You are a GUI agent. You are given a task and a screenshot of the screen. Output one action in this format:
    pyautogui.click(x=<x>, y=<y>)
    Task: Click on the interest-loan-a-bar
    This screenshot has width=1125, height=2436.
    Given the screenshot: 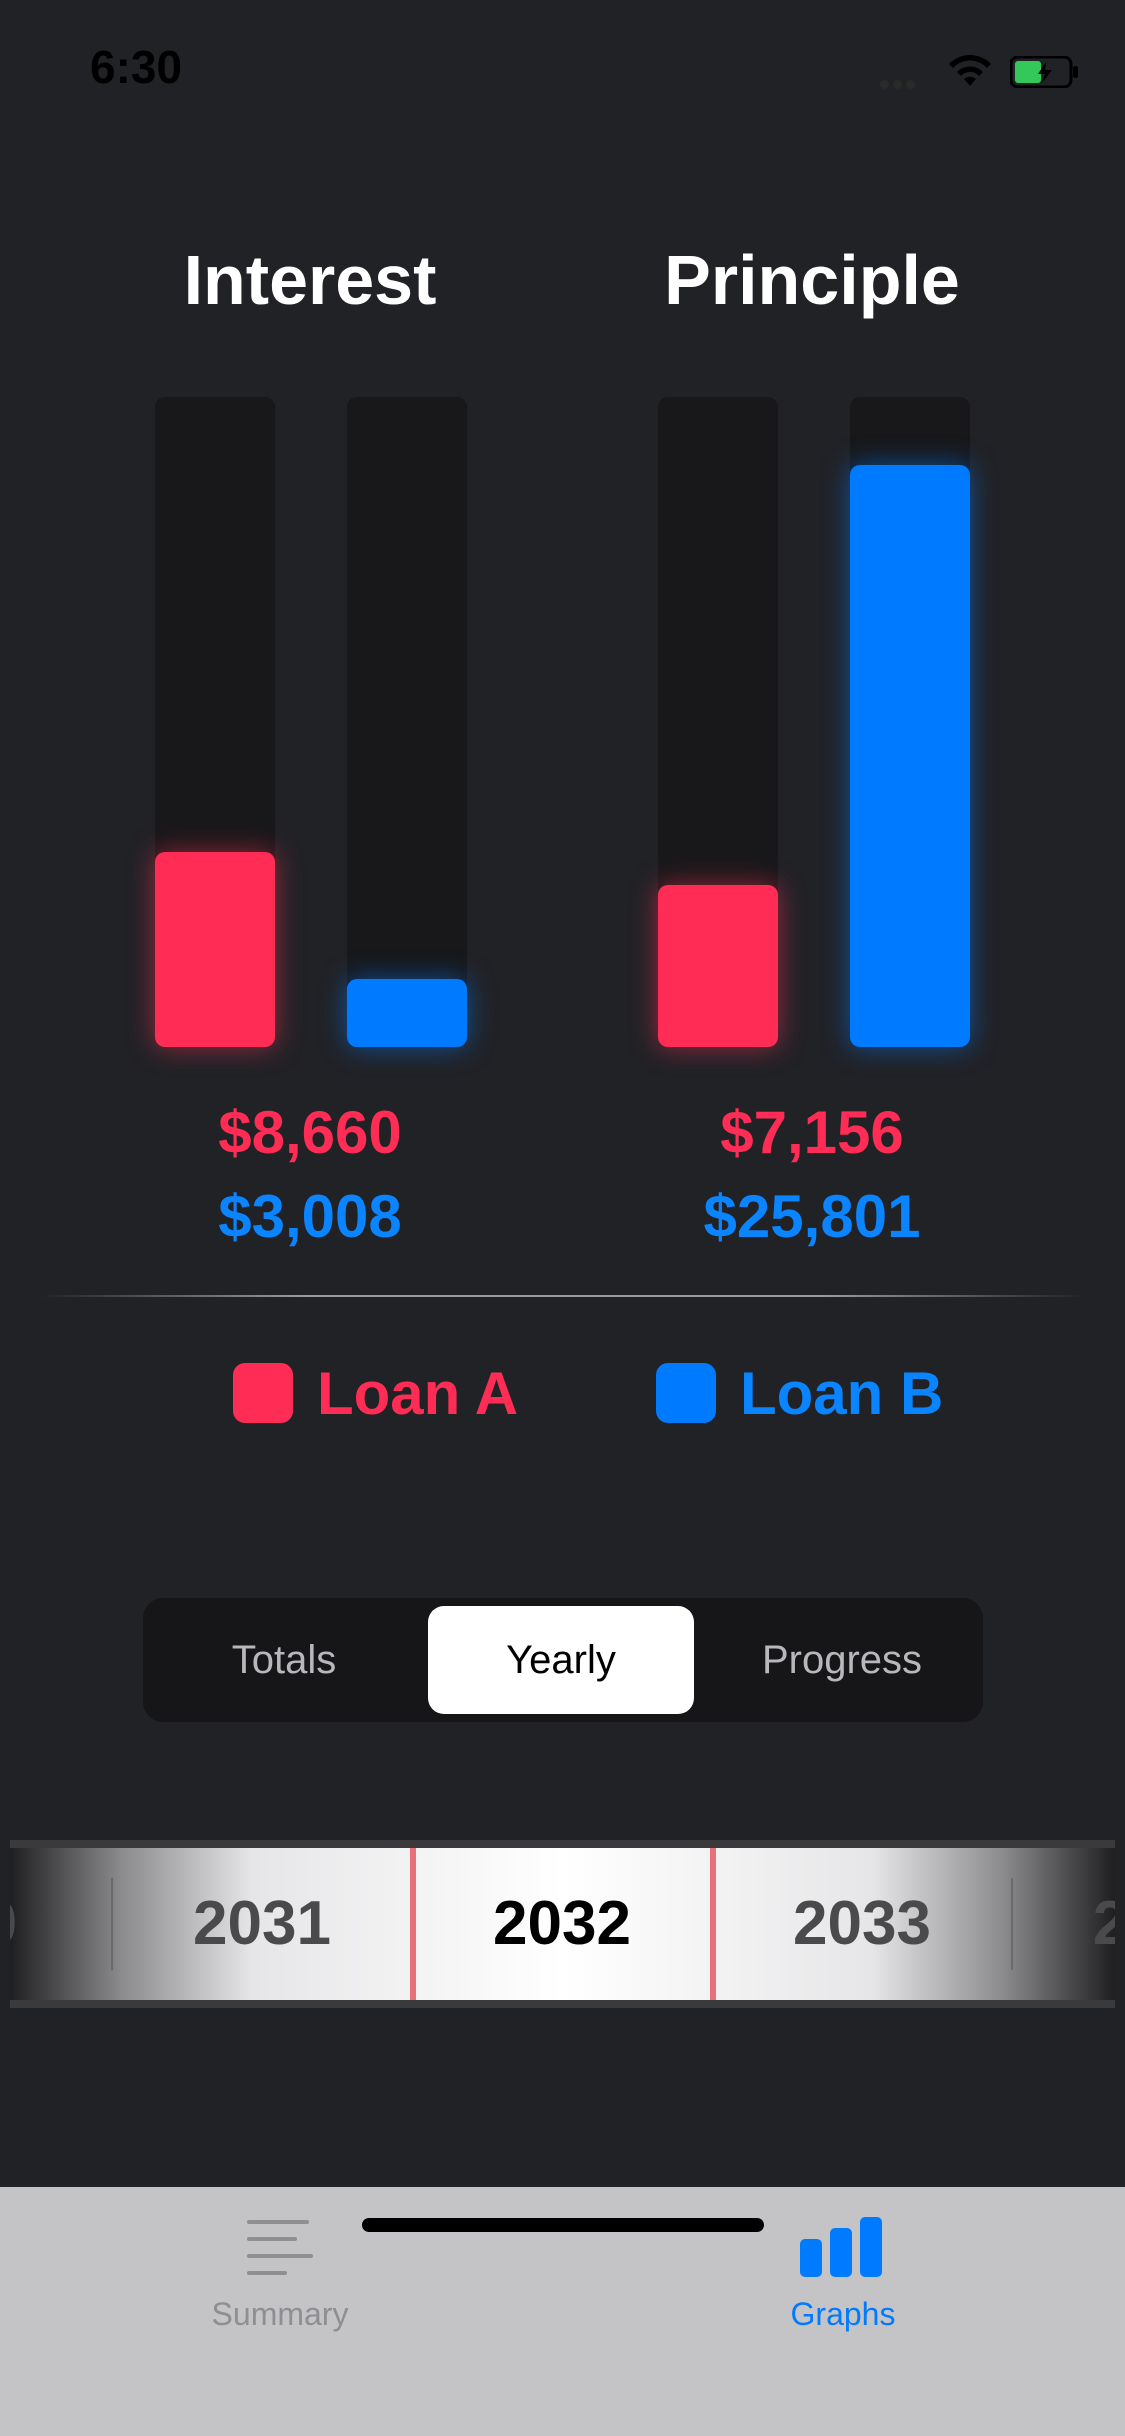 What is the action you would take?
    pyautogui.click(x=215, y=722)
    